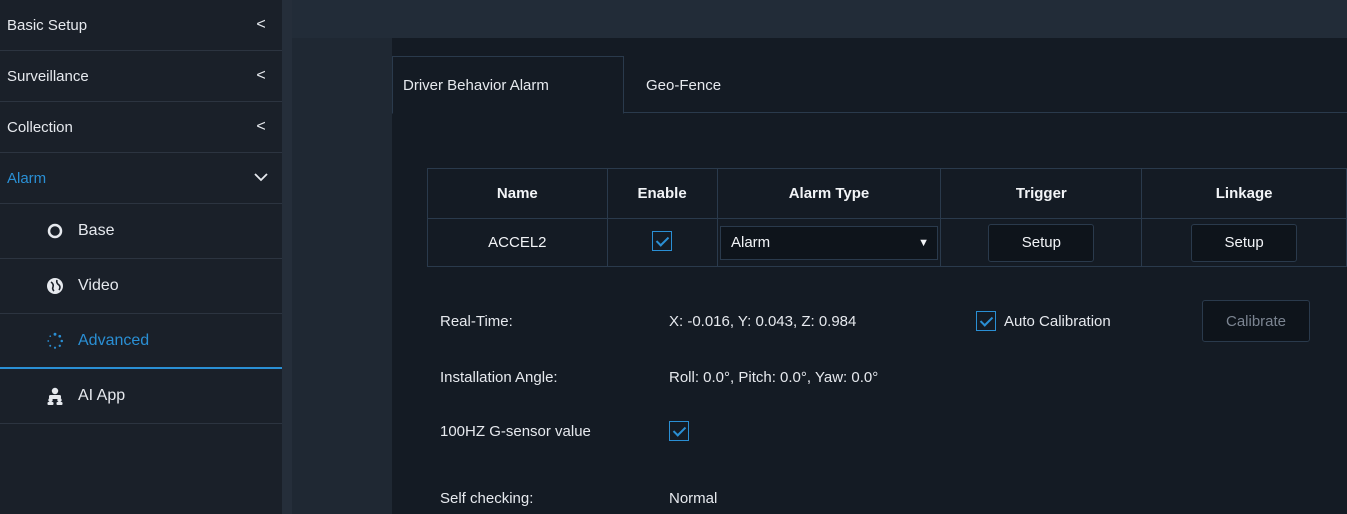  What do you see at coordinates (102, 395) in the screenshot?
I see `sidebar-subitem-label: AI App` at bounding box center [102, 395].